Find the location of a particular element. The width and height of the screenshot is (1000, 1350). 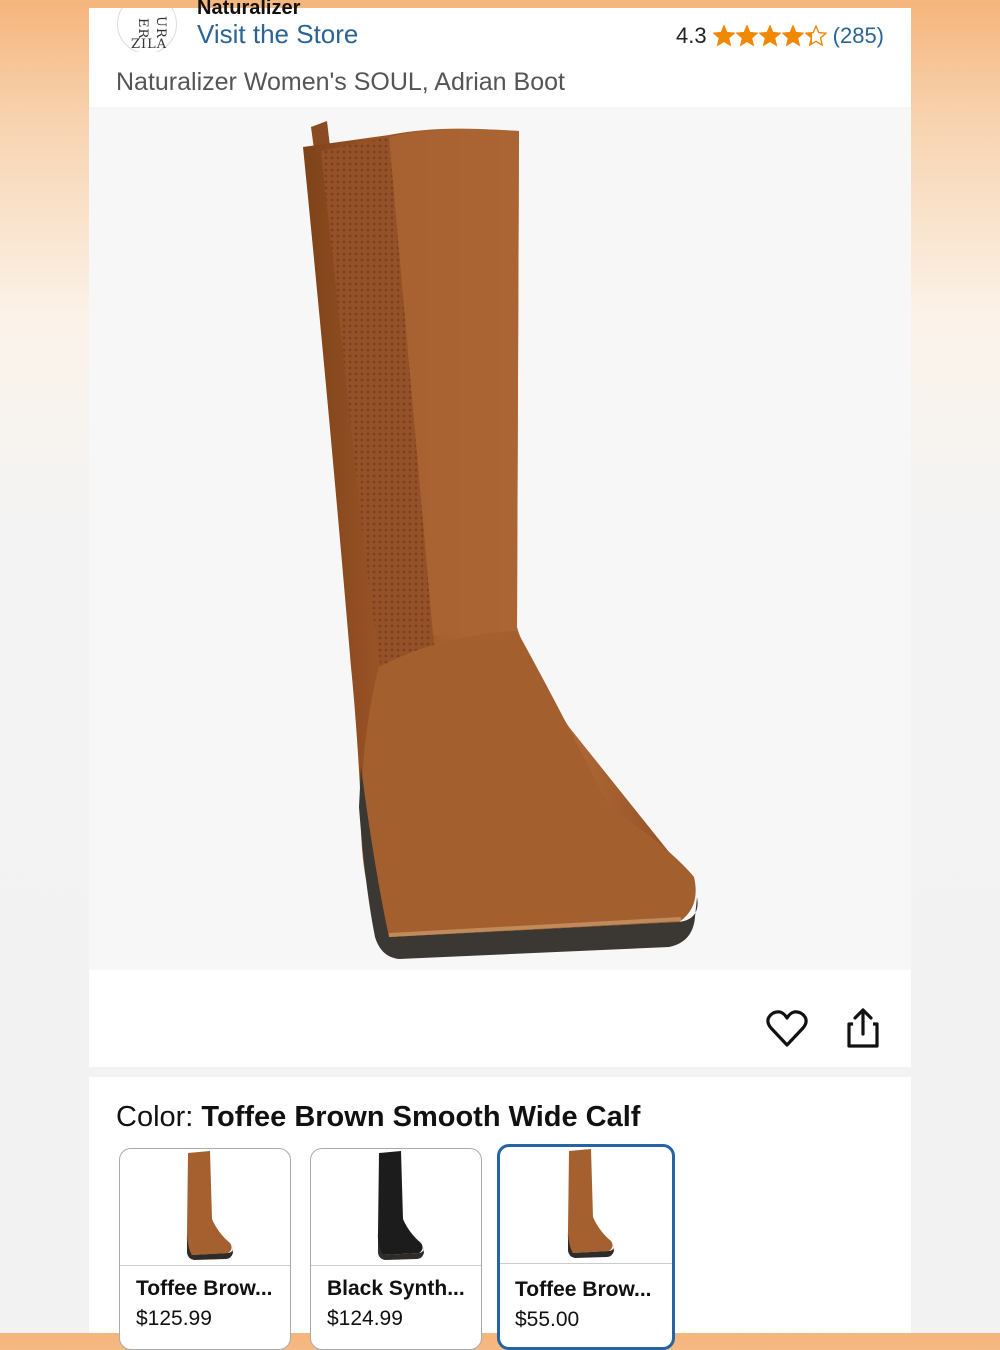

swatch-price: $124.99 is located at coordinates (365, 1318).